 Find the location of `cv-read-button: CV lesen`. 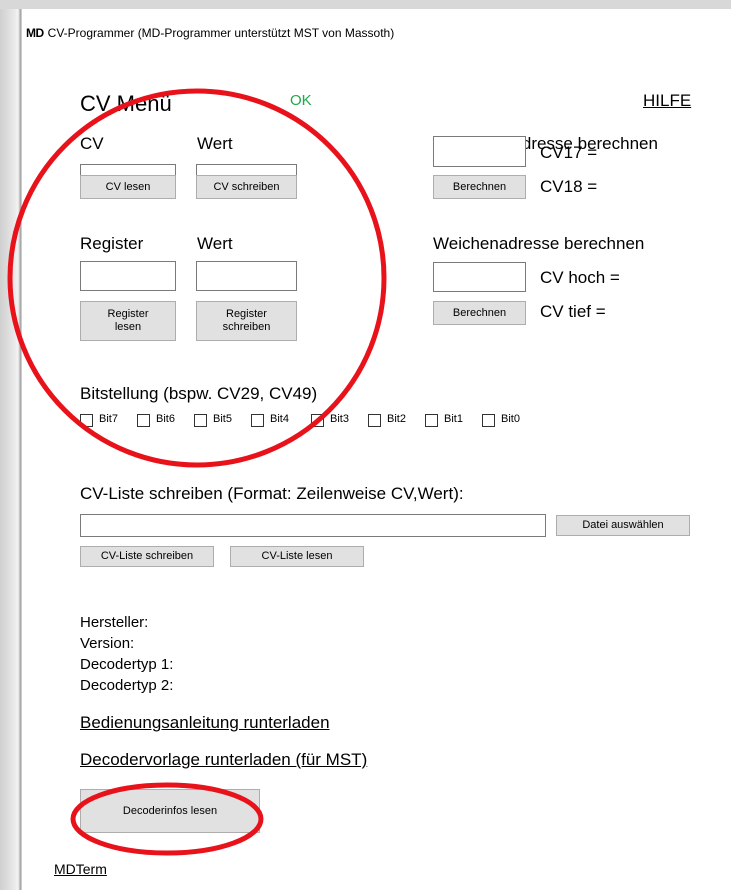

cv-read-button: CV lesen is located at coordinates (128, 187).